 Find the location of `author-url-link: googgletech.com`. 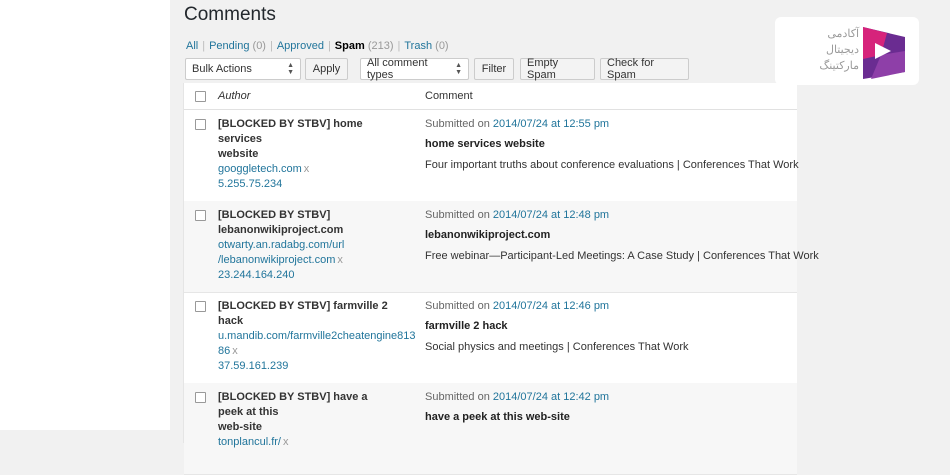

author-url-link: googgletech.com is located at coordinates (260, 169).